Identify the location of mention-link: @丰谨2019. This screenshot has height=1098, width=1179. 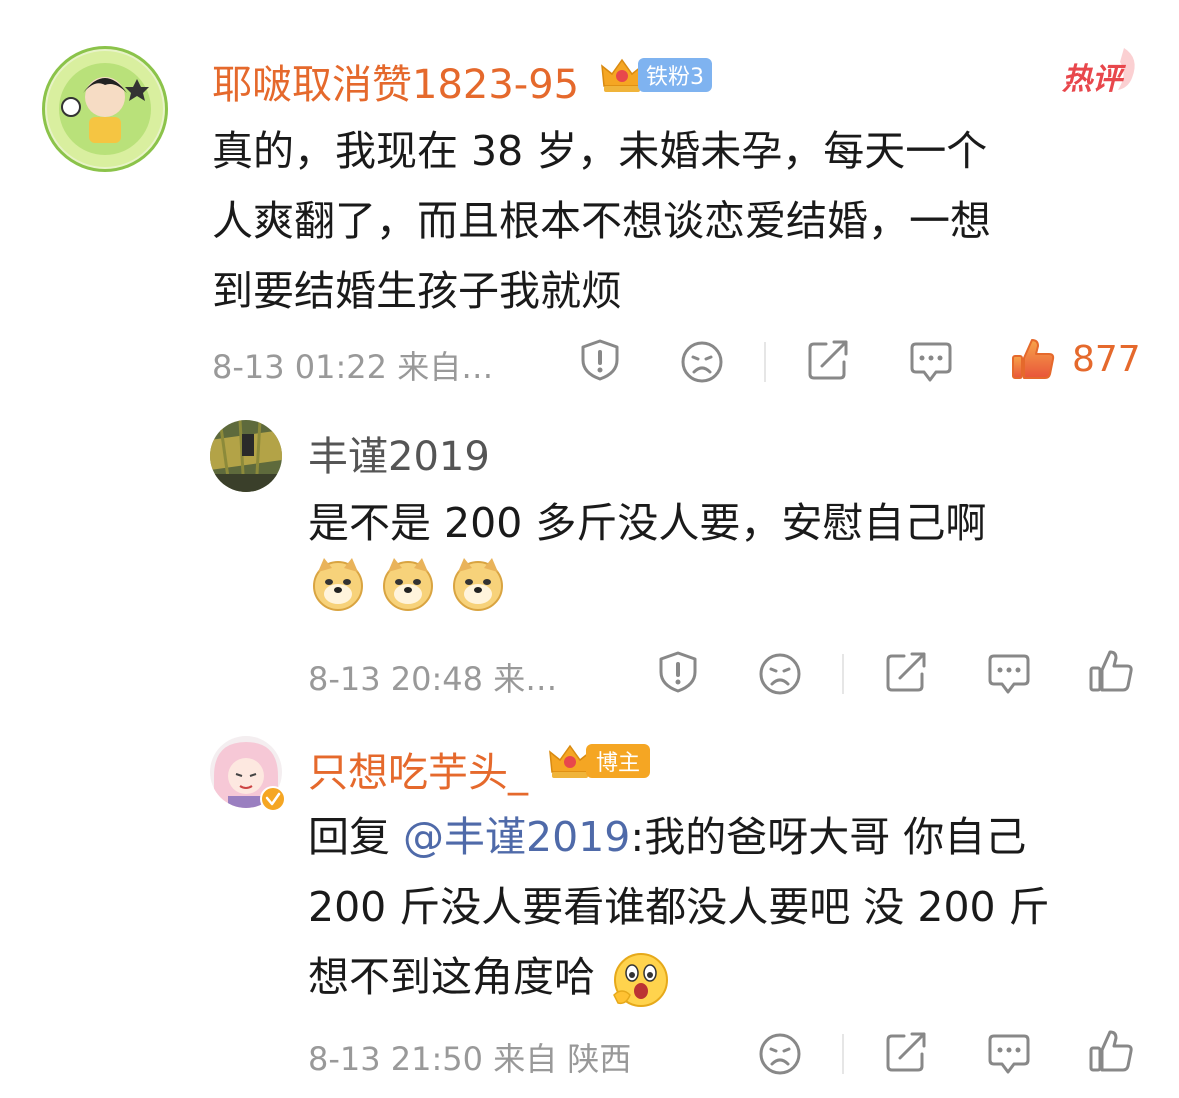
(516, 837).